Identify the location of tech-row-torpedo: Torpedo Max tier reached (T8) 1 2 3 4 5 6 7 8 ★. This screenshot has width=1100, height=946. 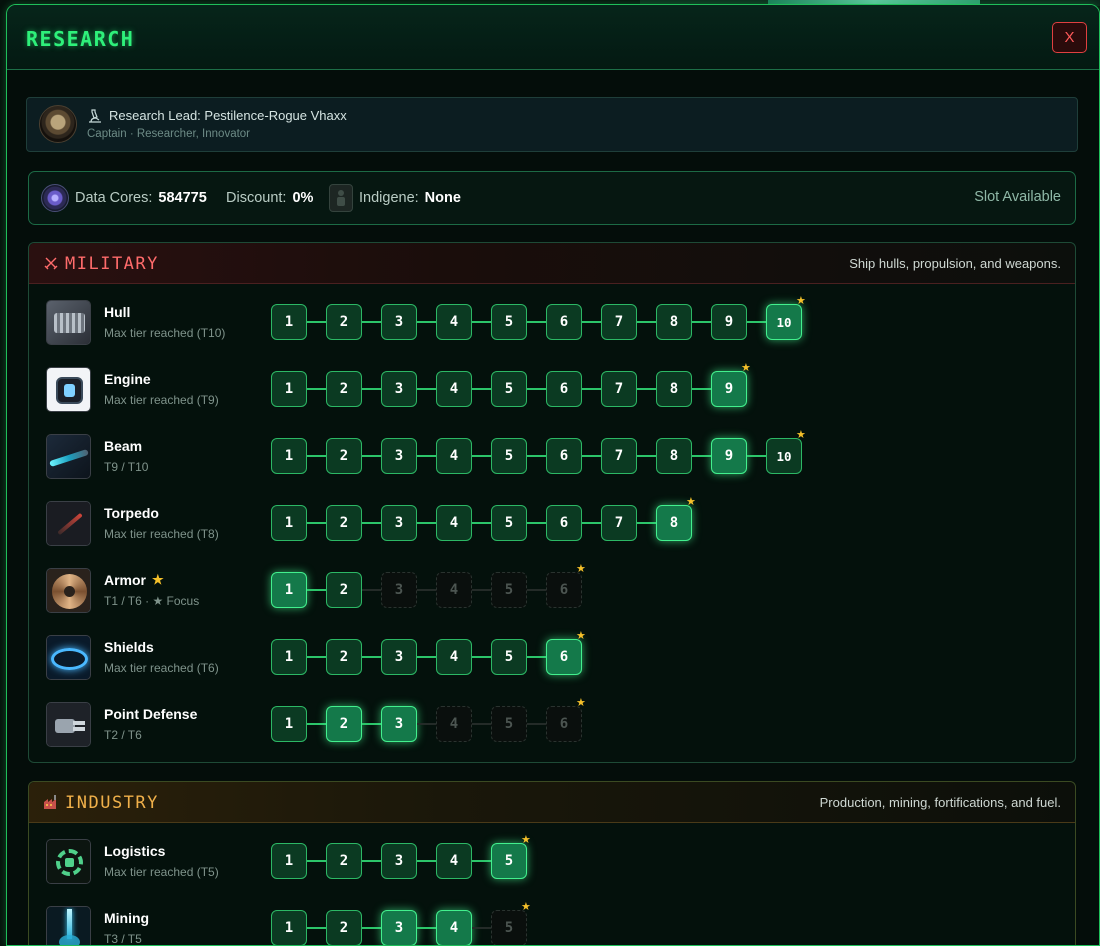
(552, 523).